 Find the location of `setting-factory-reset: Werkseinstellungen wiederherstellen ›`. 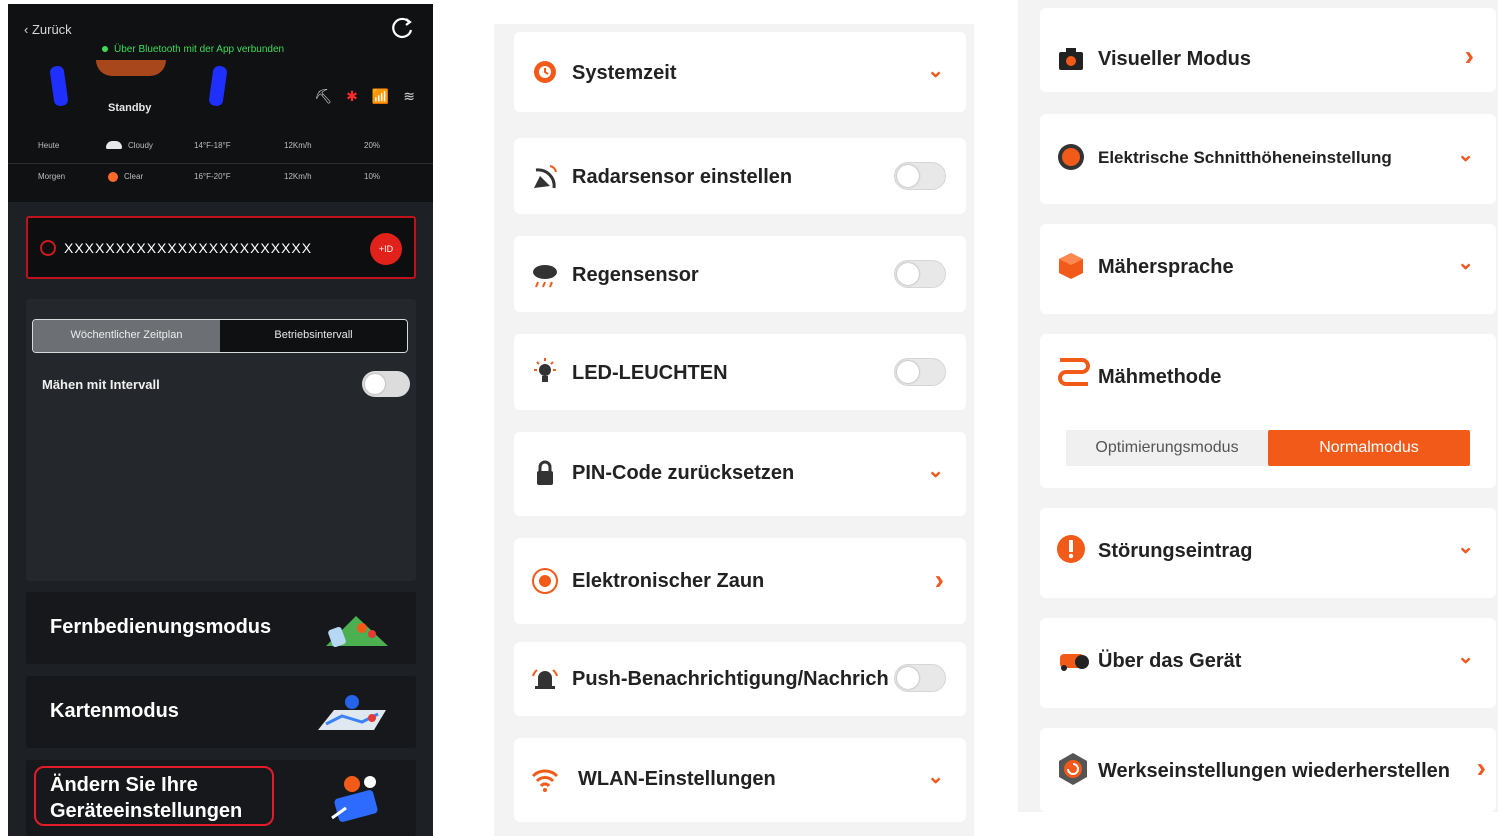

setting-factory-reset: Werkseinstellungen wiederherstellen › is located at coordinates (1268, 770).